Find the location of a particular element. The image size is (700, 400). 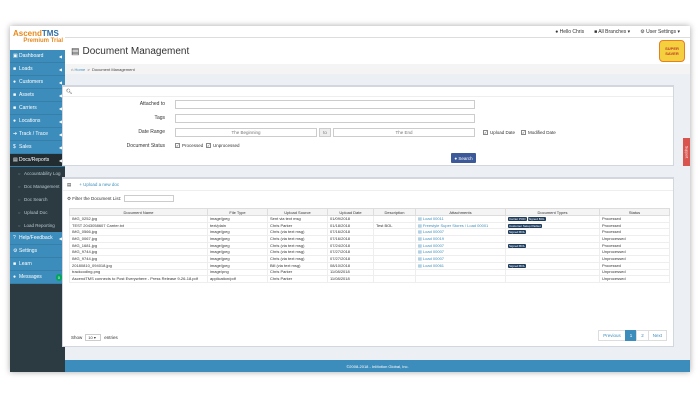

brand-logo: AscendTMS Premium Trial is located at coordinates (37, 38).